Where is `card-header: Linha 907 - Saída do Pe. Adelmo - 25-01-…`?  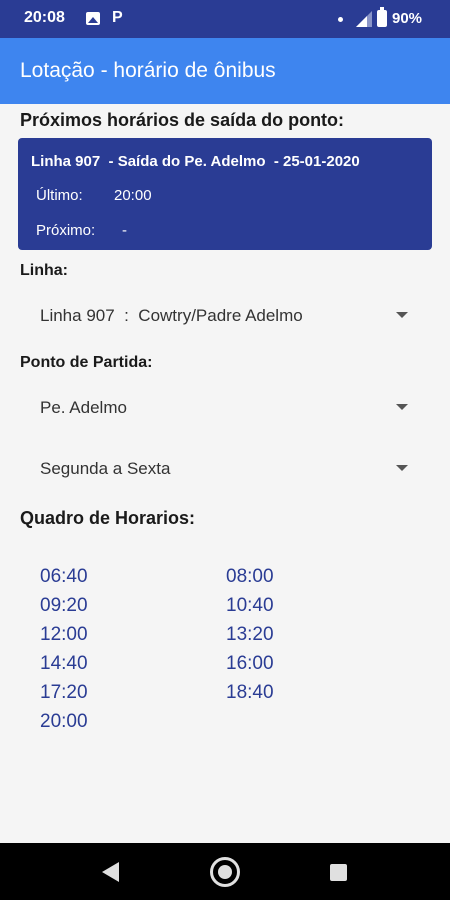
card-header: Linha 907 - Saída do Pe. Adelmo - 25-01-… is located at coordinates (195, 161).